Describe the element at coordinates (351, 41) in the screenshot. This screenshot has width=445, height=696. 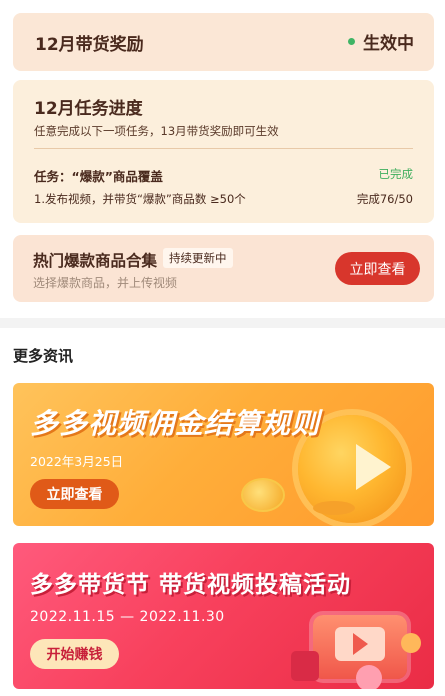
I see `active-dot-icon` at that location.